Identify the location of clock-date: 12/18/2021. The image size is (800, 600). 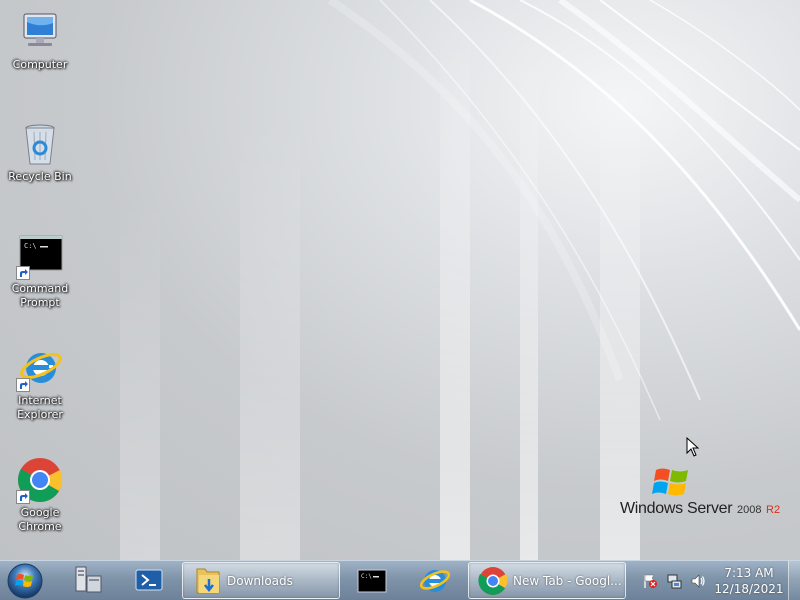
(749, 589).